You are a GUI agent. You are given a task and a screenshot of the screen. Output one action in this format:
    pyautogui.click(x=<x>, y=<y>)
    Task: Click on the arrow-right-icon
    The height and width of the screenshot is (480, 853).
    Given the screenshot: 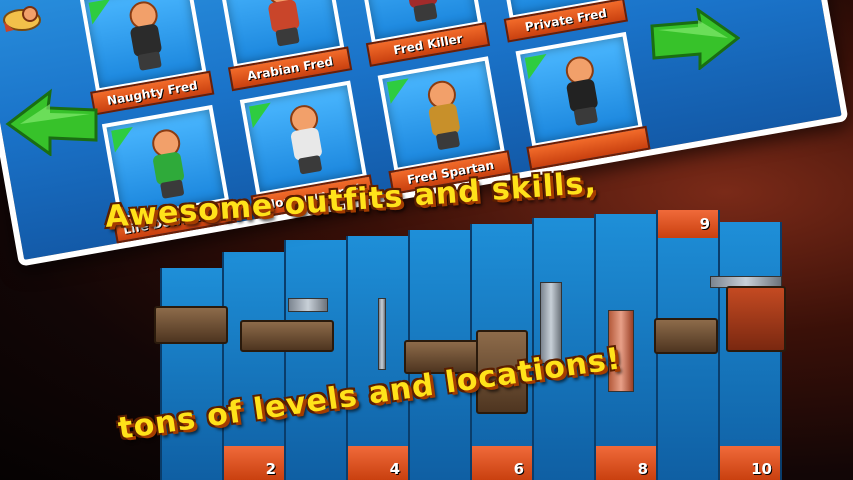 What is the action you would take?
    pyautogui.click(x=695, y=39)
    